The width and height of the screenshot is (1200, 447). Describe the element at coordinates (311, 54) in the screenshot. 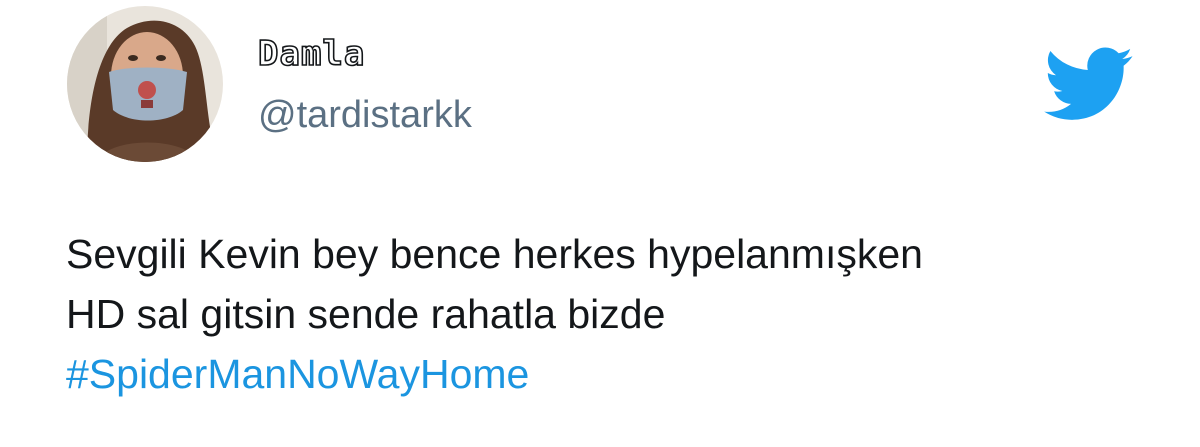

I see `author-display-name: Damla` at that location.